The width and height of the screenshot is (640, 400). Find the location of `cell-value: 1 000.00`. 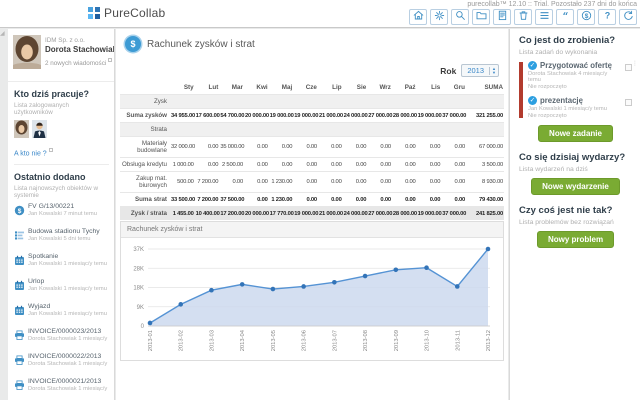

cell-value: 1 000.00 is located at coordinates (182, 164).